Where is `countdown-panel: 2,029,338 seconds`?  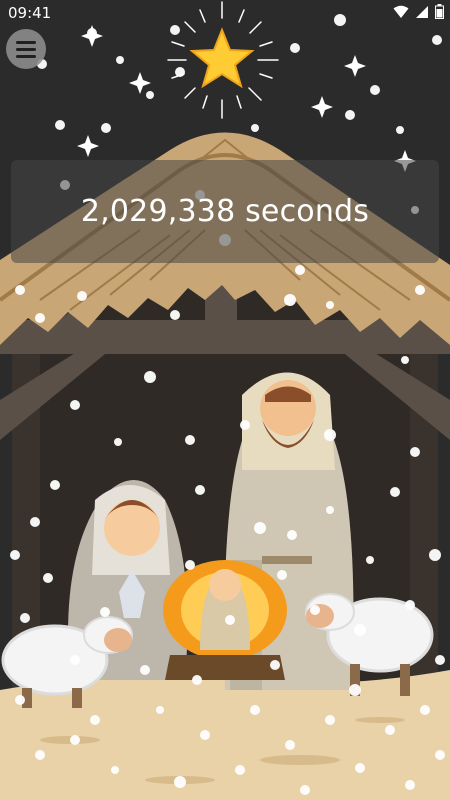 countdown-panel: 2,029,338 seconds is located at coordinates (225, 211).